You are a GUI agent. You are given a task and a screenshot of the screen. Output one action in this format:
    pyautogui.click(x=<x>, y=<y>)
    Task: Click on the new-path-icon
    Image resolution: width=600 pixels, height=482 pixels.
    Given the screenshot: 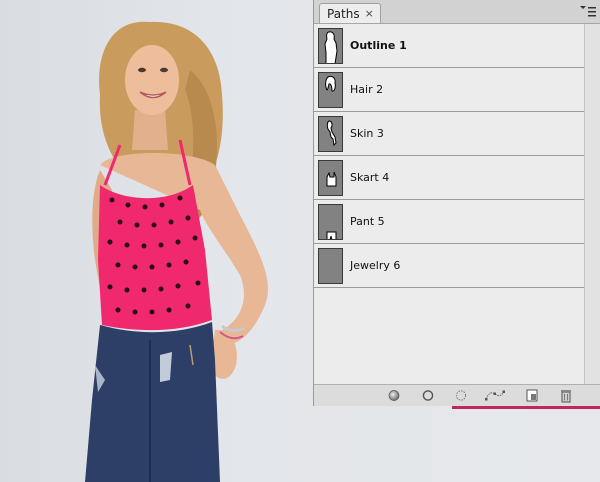 What is the action you would take?
    pyautogui.click(x=532, y=395)
    